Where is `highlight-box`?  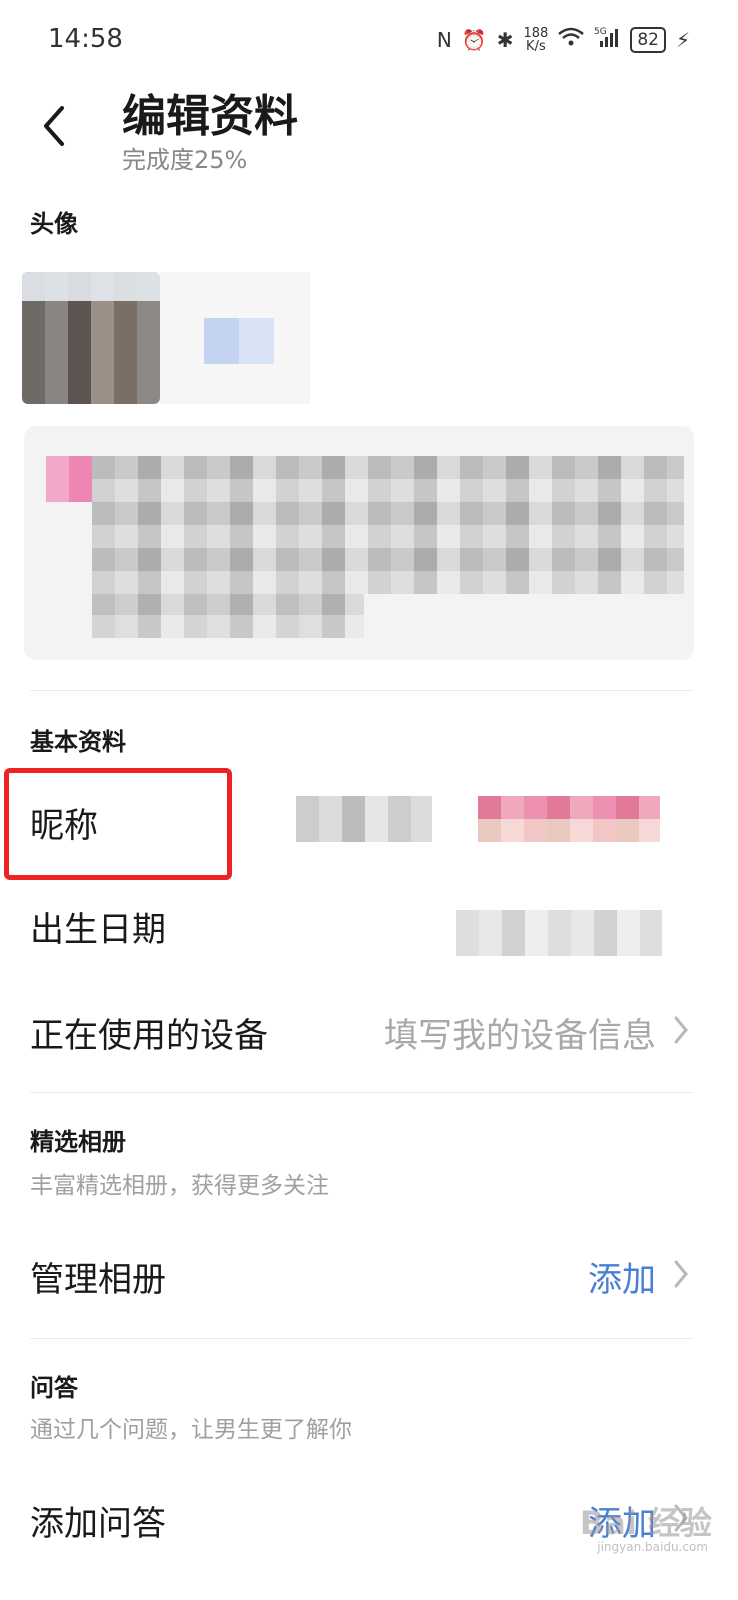
highlight-box is located at coordinates (118, 824).